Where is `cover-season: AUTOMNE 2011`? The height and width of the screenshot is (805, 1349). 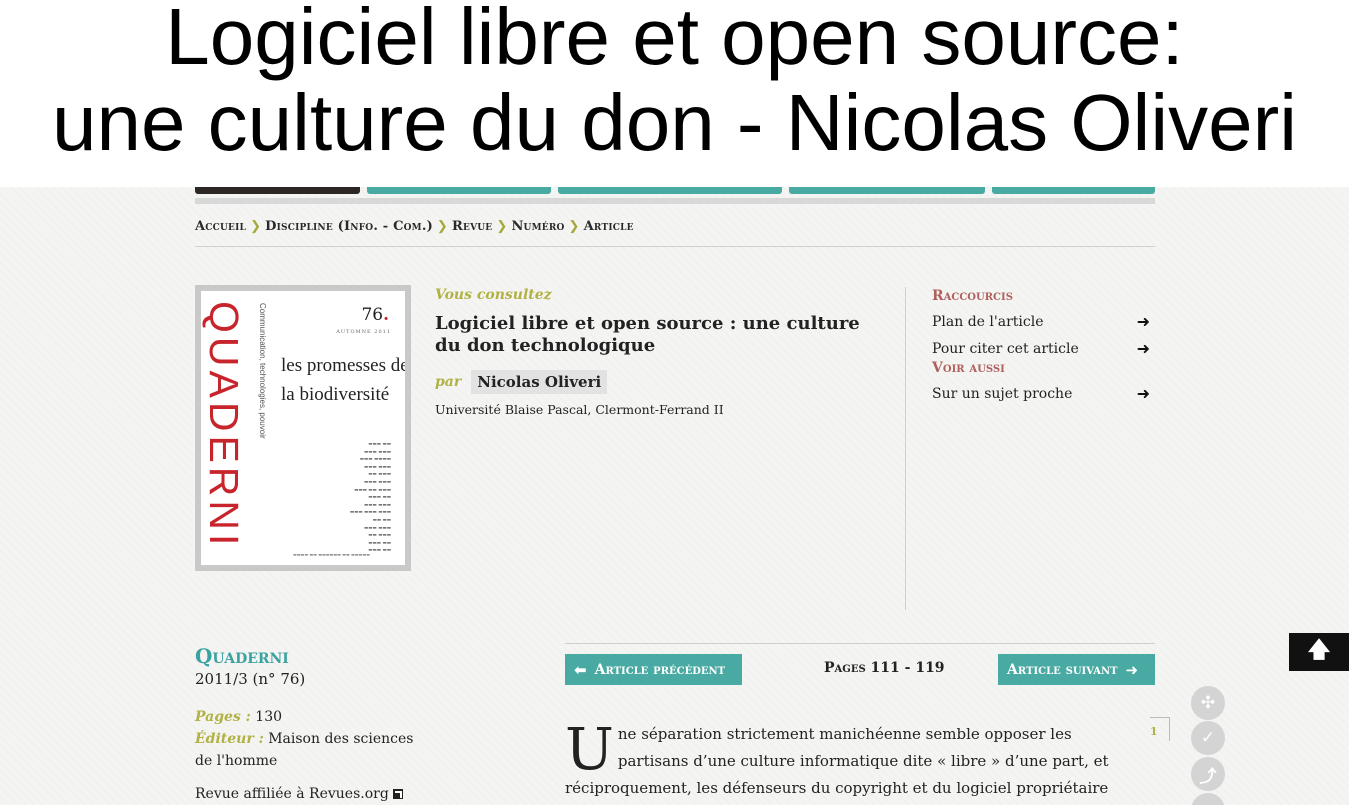 cover-season: AUTOMNE 2011 is located at coordinates (363, 332).